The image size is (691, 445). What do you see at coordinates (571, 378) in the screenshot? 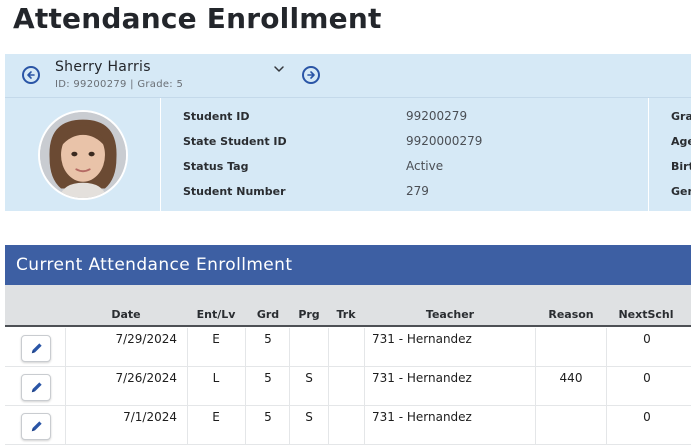
I see `cell-reason: 440` at bounding box center [571, 378].